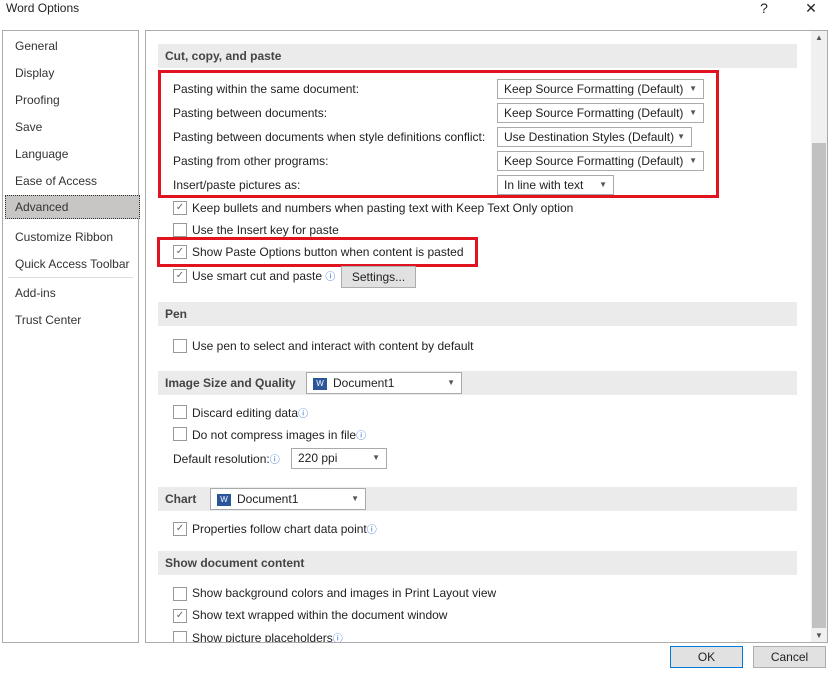 The image size is (830, 673). I want to click on smart-cut-label: Use smart cut and paste ⓘ, so click(263, 275).